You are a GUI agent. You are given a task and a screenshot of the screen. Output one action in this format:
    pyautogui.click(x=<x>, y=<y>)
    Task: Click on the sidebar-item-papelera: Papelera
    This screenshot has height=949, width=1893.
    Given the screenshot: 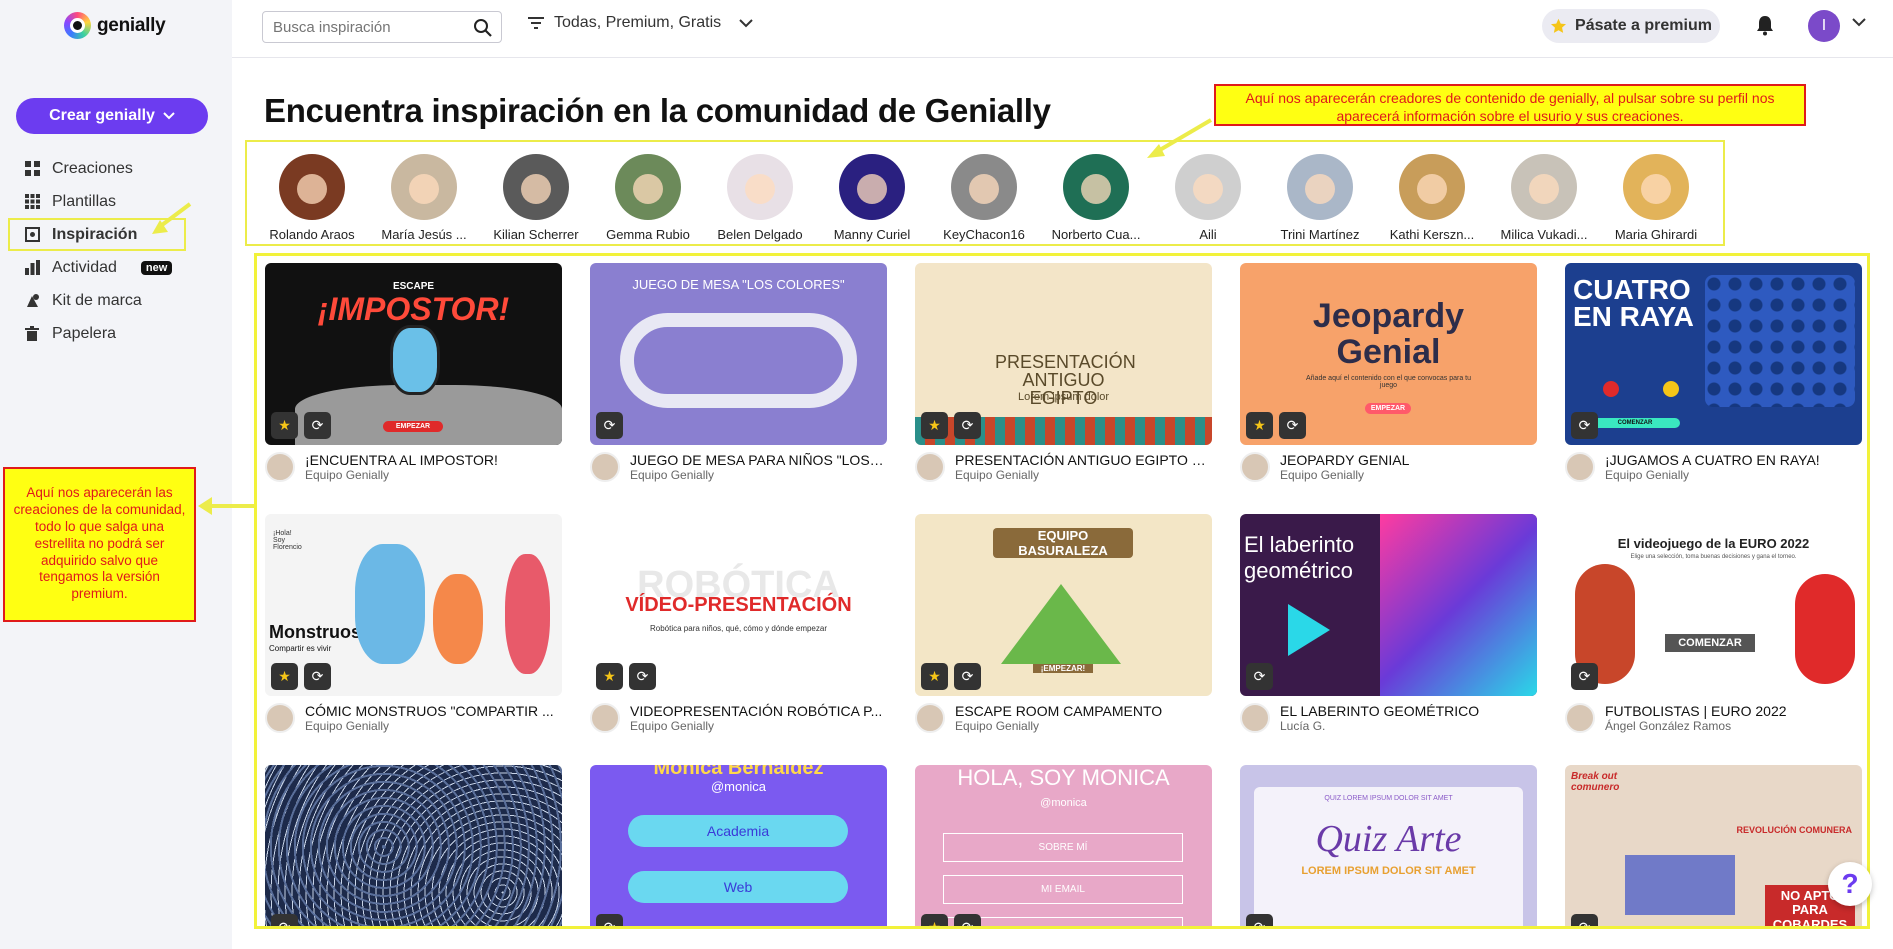 What is the action you would take?
    pyautogui.click(x=101, y=333)
    